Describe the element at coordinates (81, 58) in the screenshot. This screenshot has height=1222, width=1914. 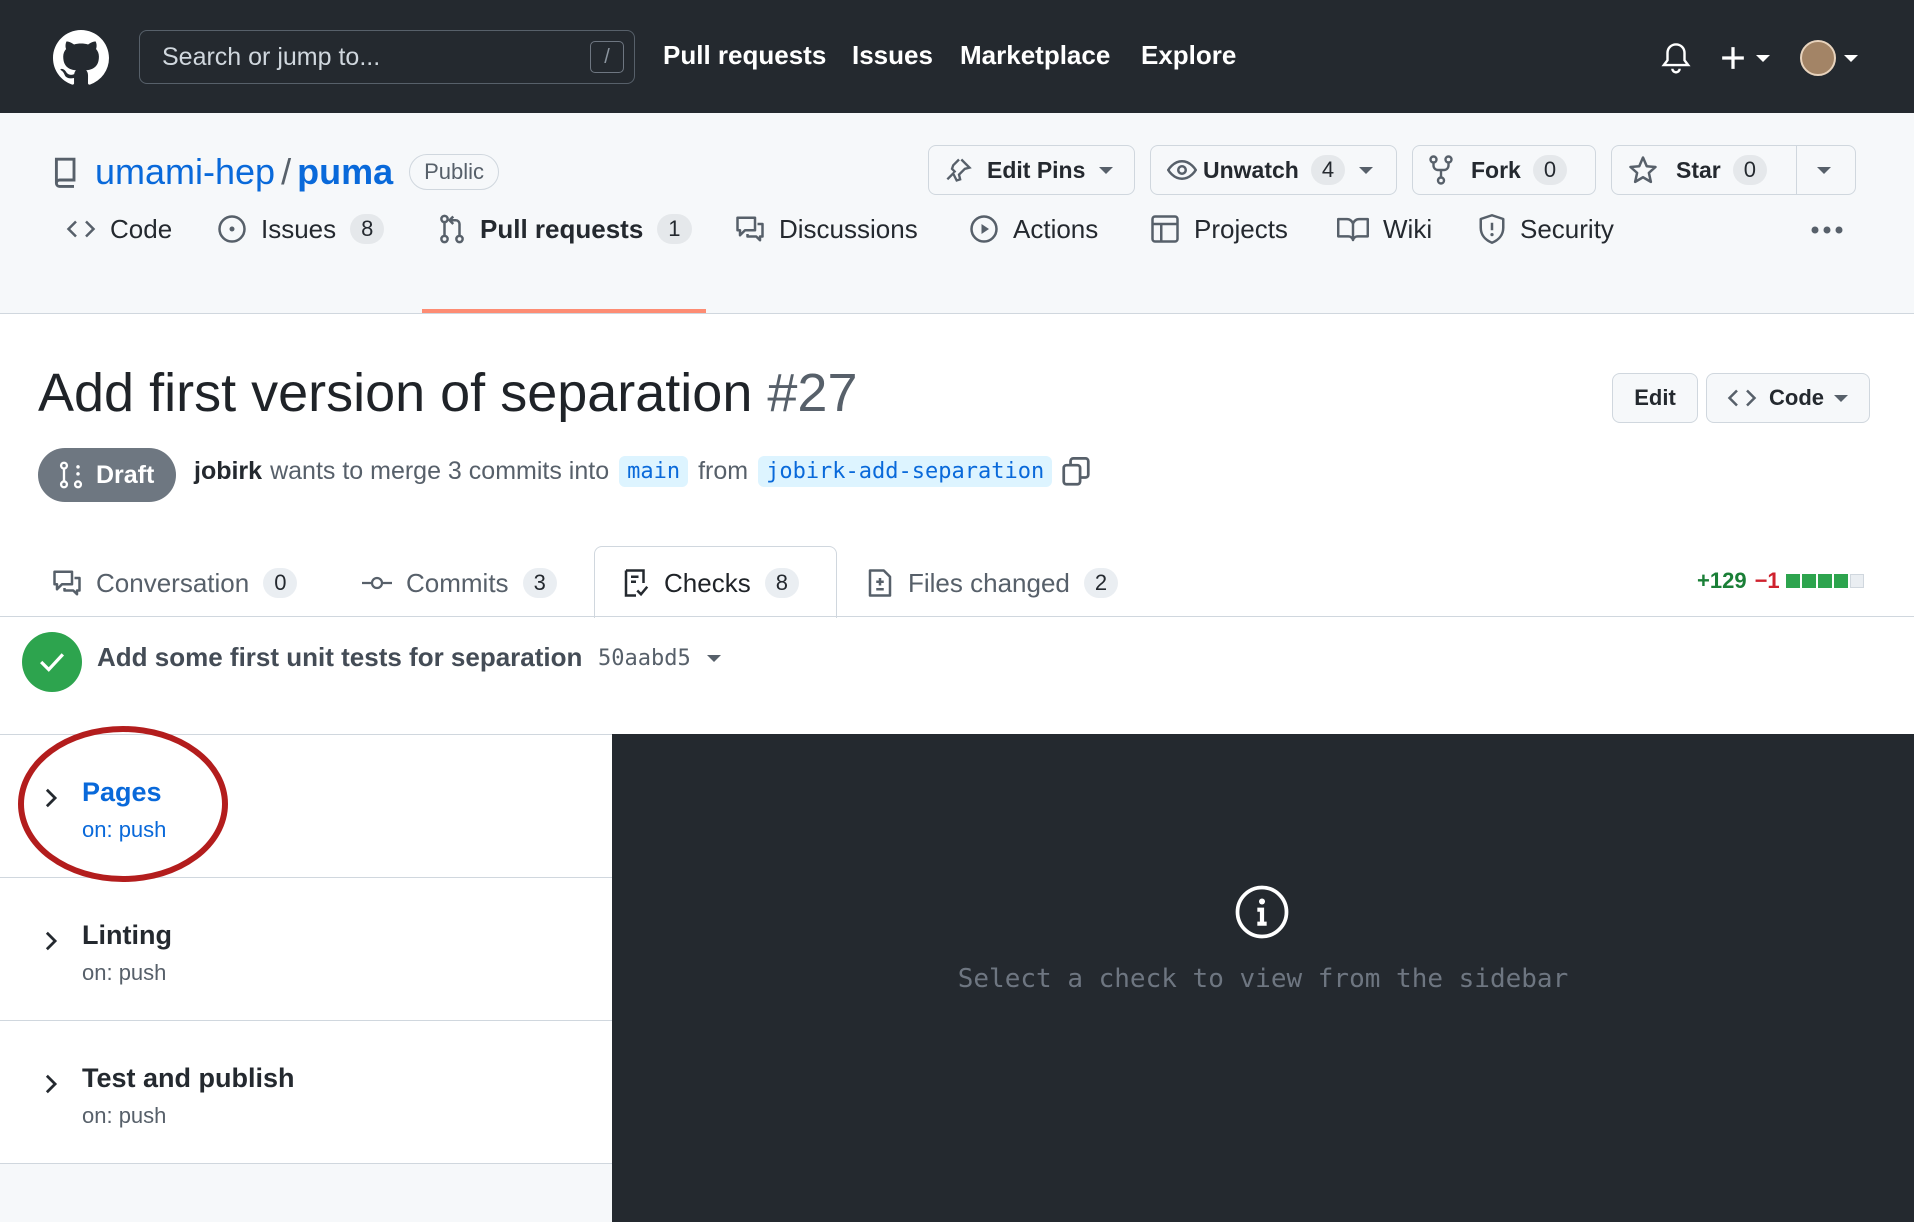
I see `github-logo-icon` at that location.